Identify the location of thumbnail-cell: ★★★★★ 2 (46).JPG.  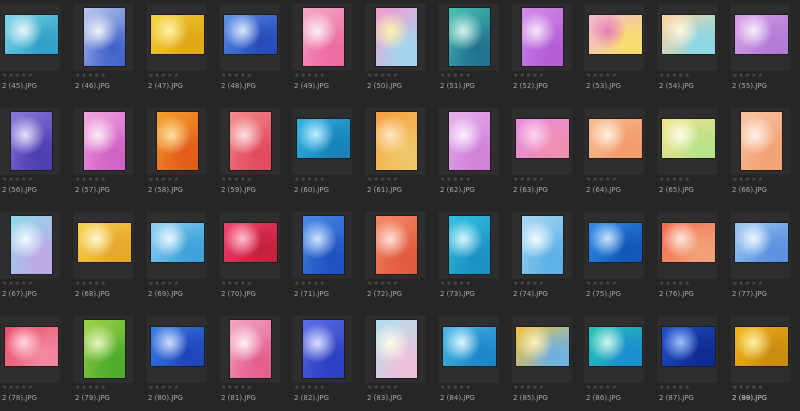
(103, 51).